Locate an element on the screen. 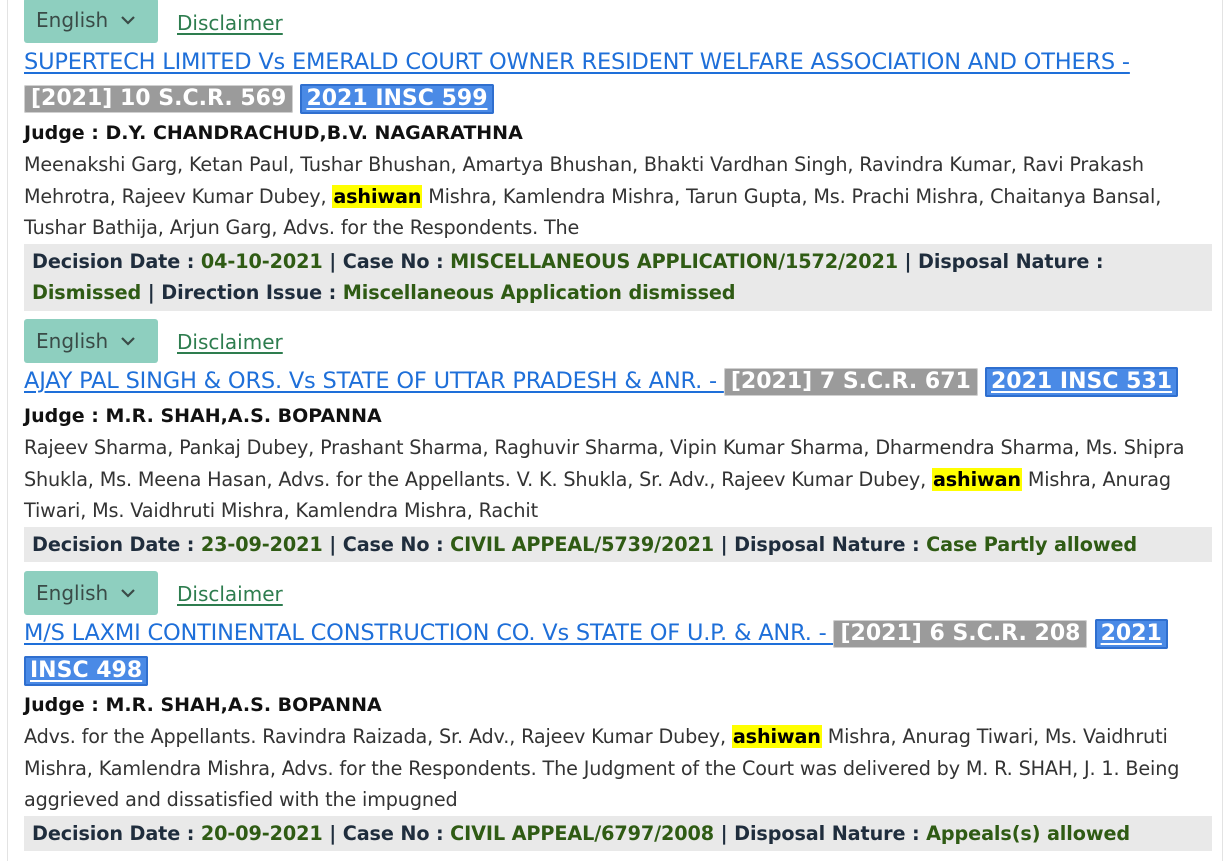 Image resolution: width=1230 pixels, height=861 pixels. decision-date-value: 20-09-2021 is located at coordinates (261, 833).